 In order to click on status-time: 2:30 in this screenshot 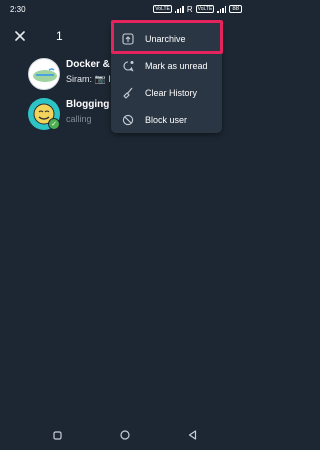, I will do `click(18, 9)`.